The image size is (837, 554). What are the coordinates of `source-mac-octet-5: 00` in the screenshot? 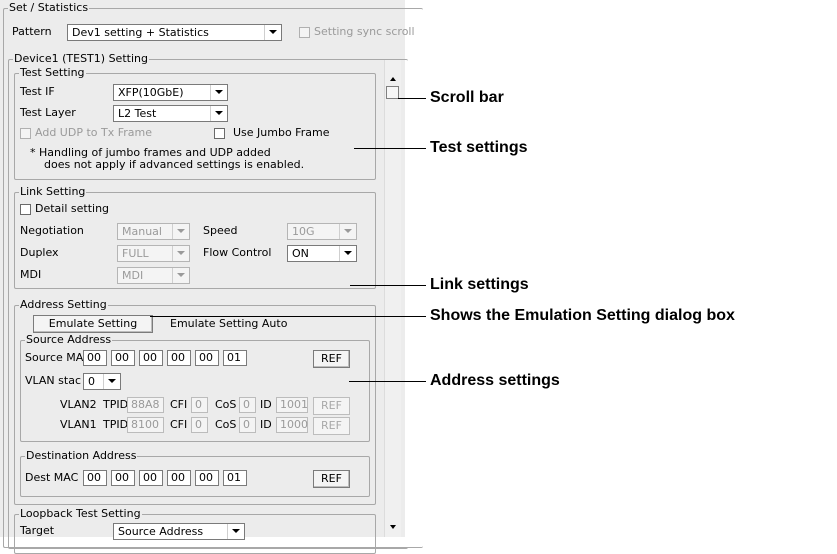 It's located at (207, 358).